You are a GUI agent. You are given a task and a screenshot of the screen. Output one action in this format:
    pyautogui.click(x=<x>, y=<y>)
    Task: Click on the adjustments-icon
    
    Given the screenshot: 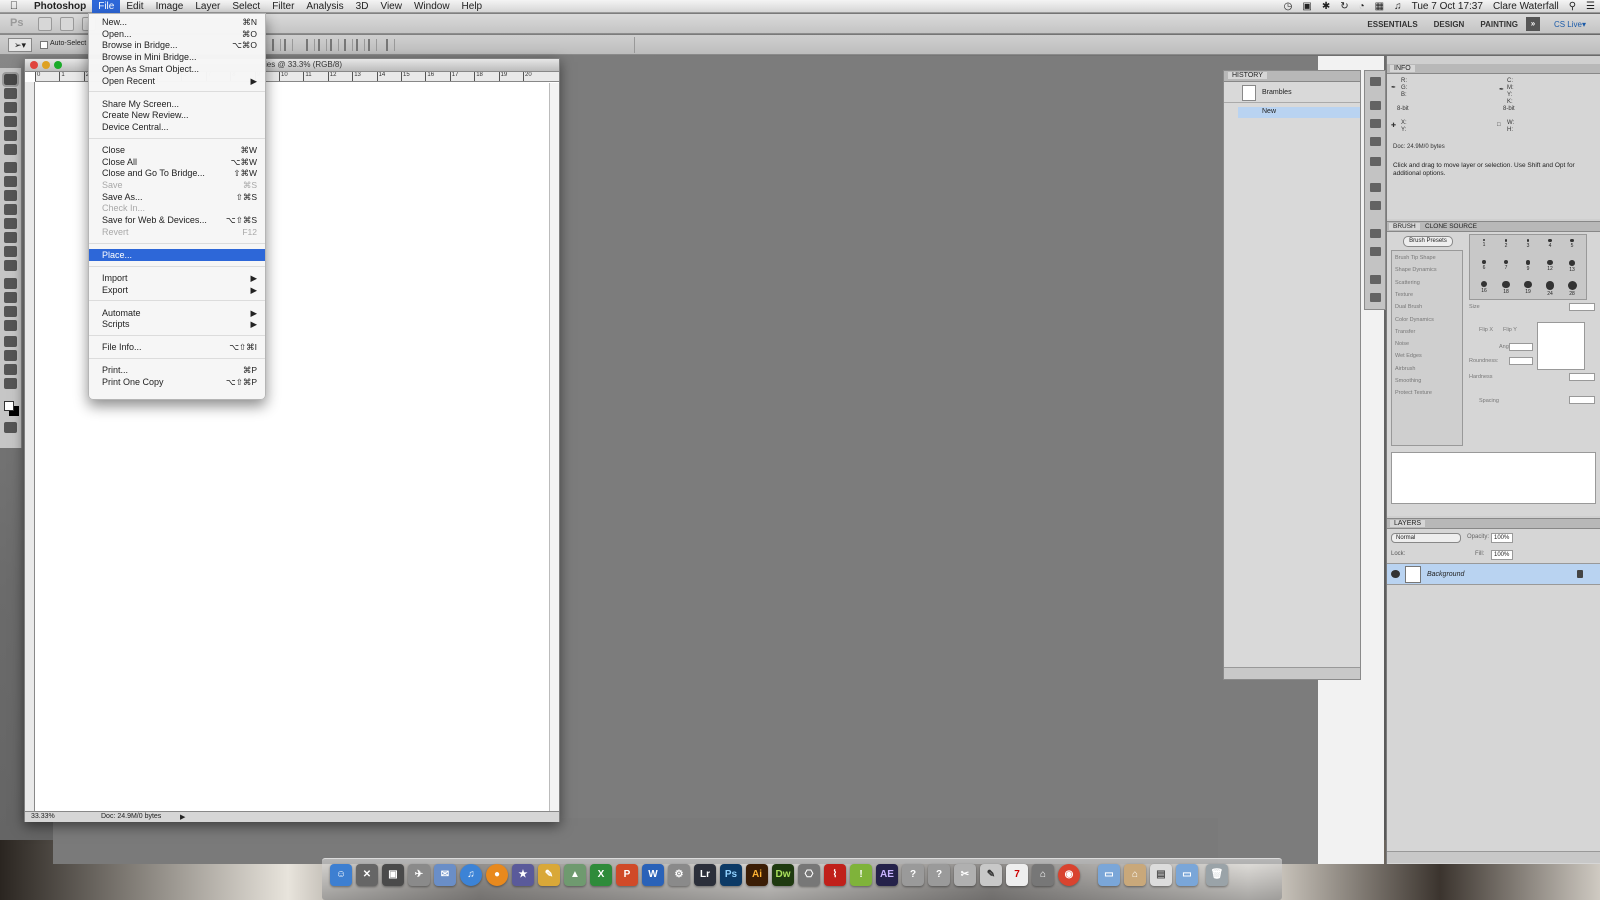 What is the action you would take?
    pyautogui.click(x=1375, y=187)
    